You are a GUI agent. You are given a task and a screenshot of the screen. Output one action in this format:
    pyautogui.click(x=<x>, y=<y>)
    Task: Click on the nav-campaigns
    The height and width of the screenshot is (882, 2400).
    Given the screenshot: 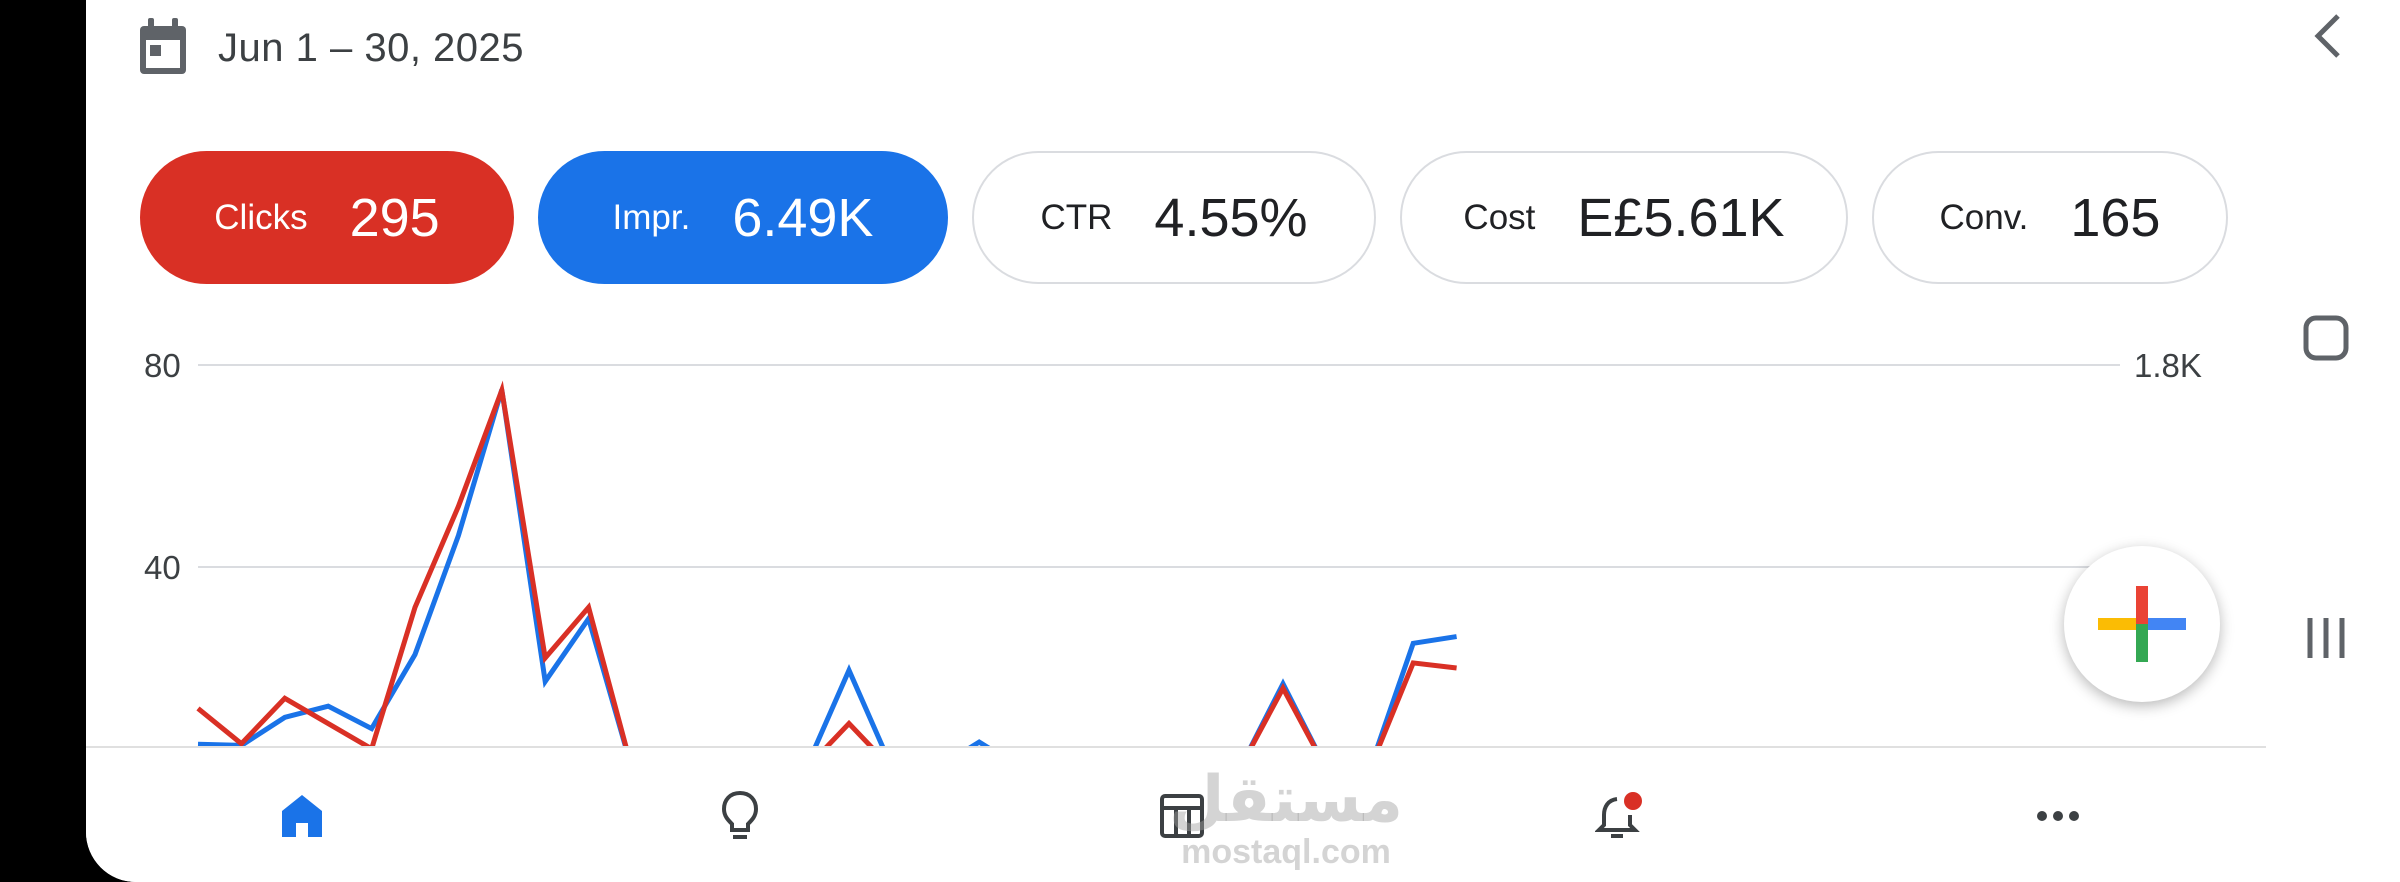 What is the action you would take?
    pyautogui.click(x=1182, y=816)
    